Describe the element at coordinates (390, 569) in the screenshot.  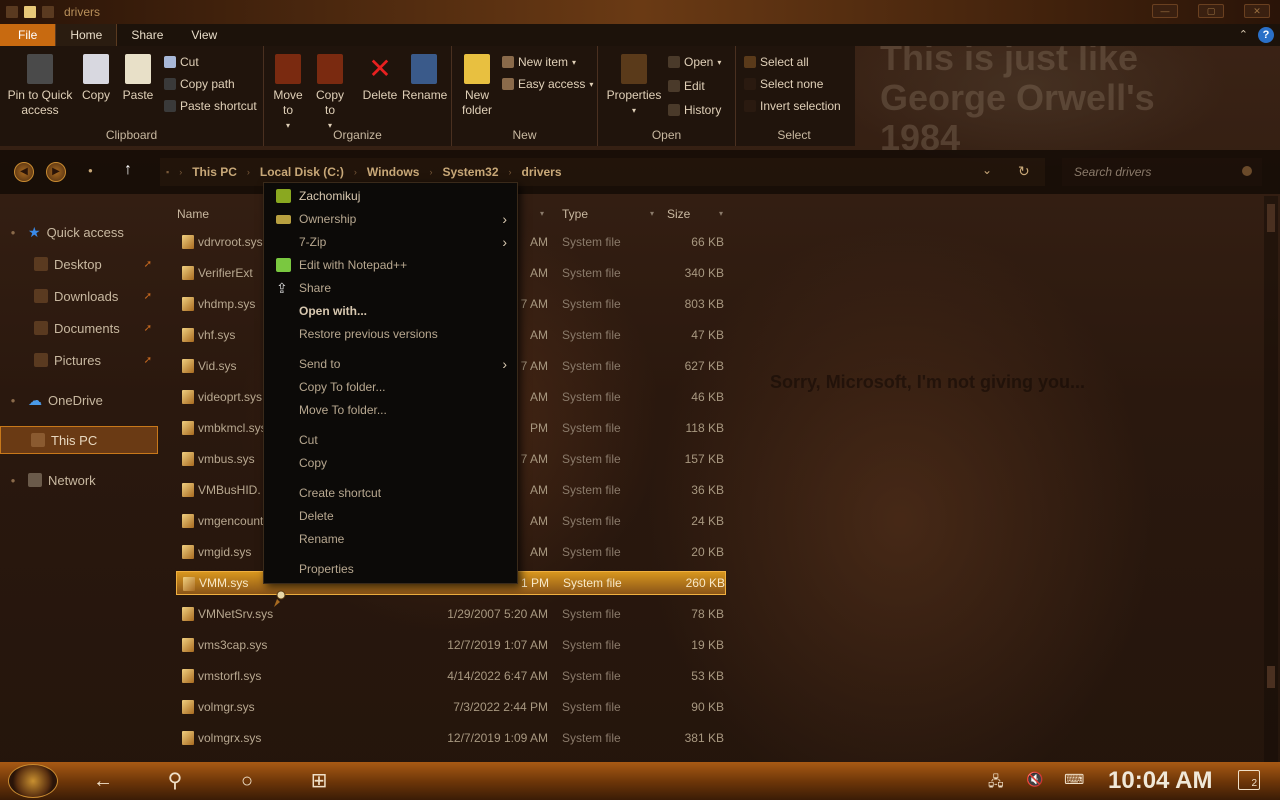
I see `menu-item-properties: Properties` at that location.